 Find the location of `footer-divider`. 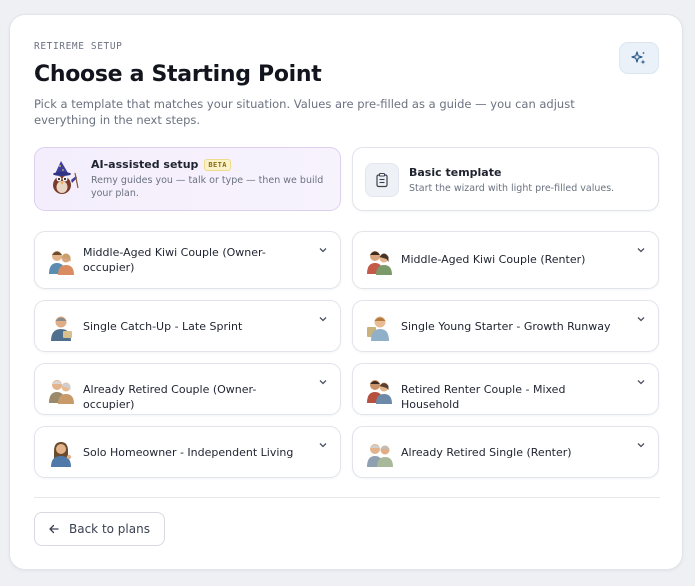

footer-divider is located at coordinates (347, 497).